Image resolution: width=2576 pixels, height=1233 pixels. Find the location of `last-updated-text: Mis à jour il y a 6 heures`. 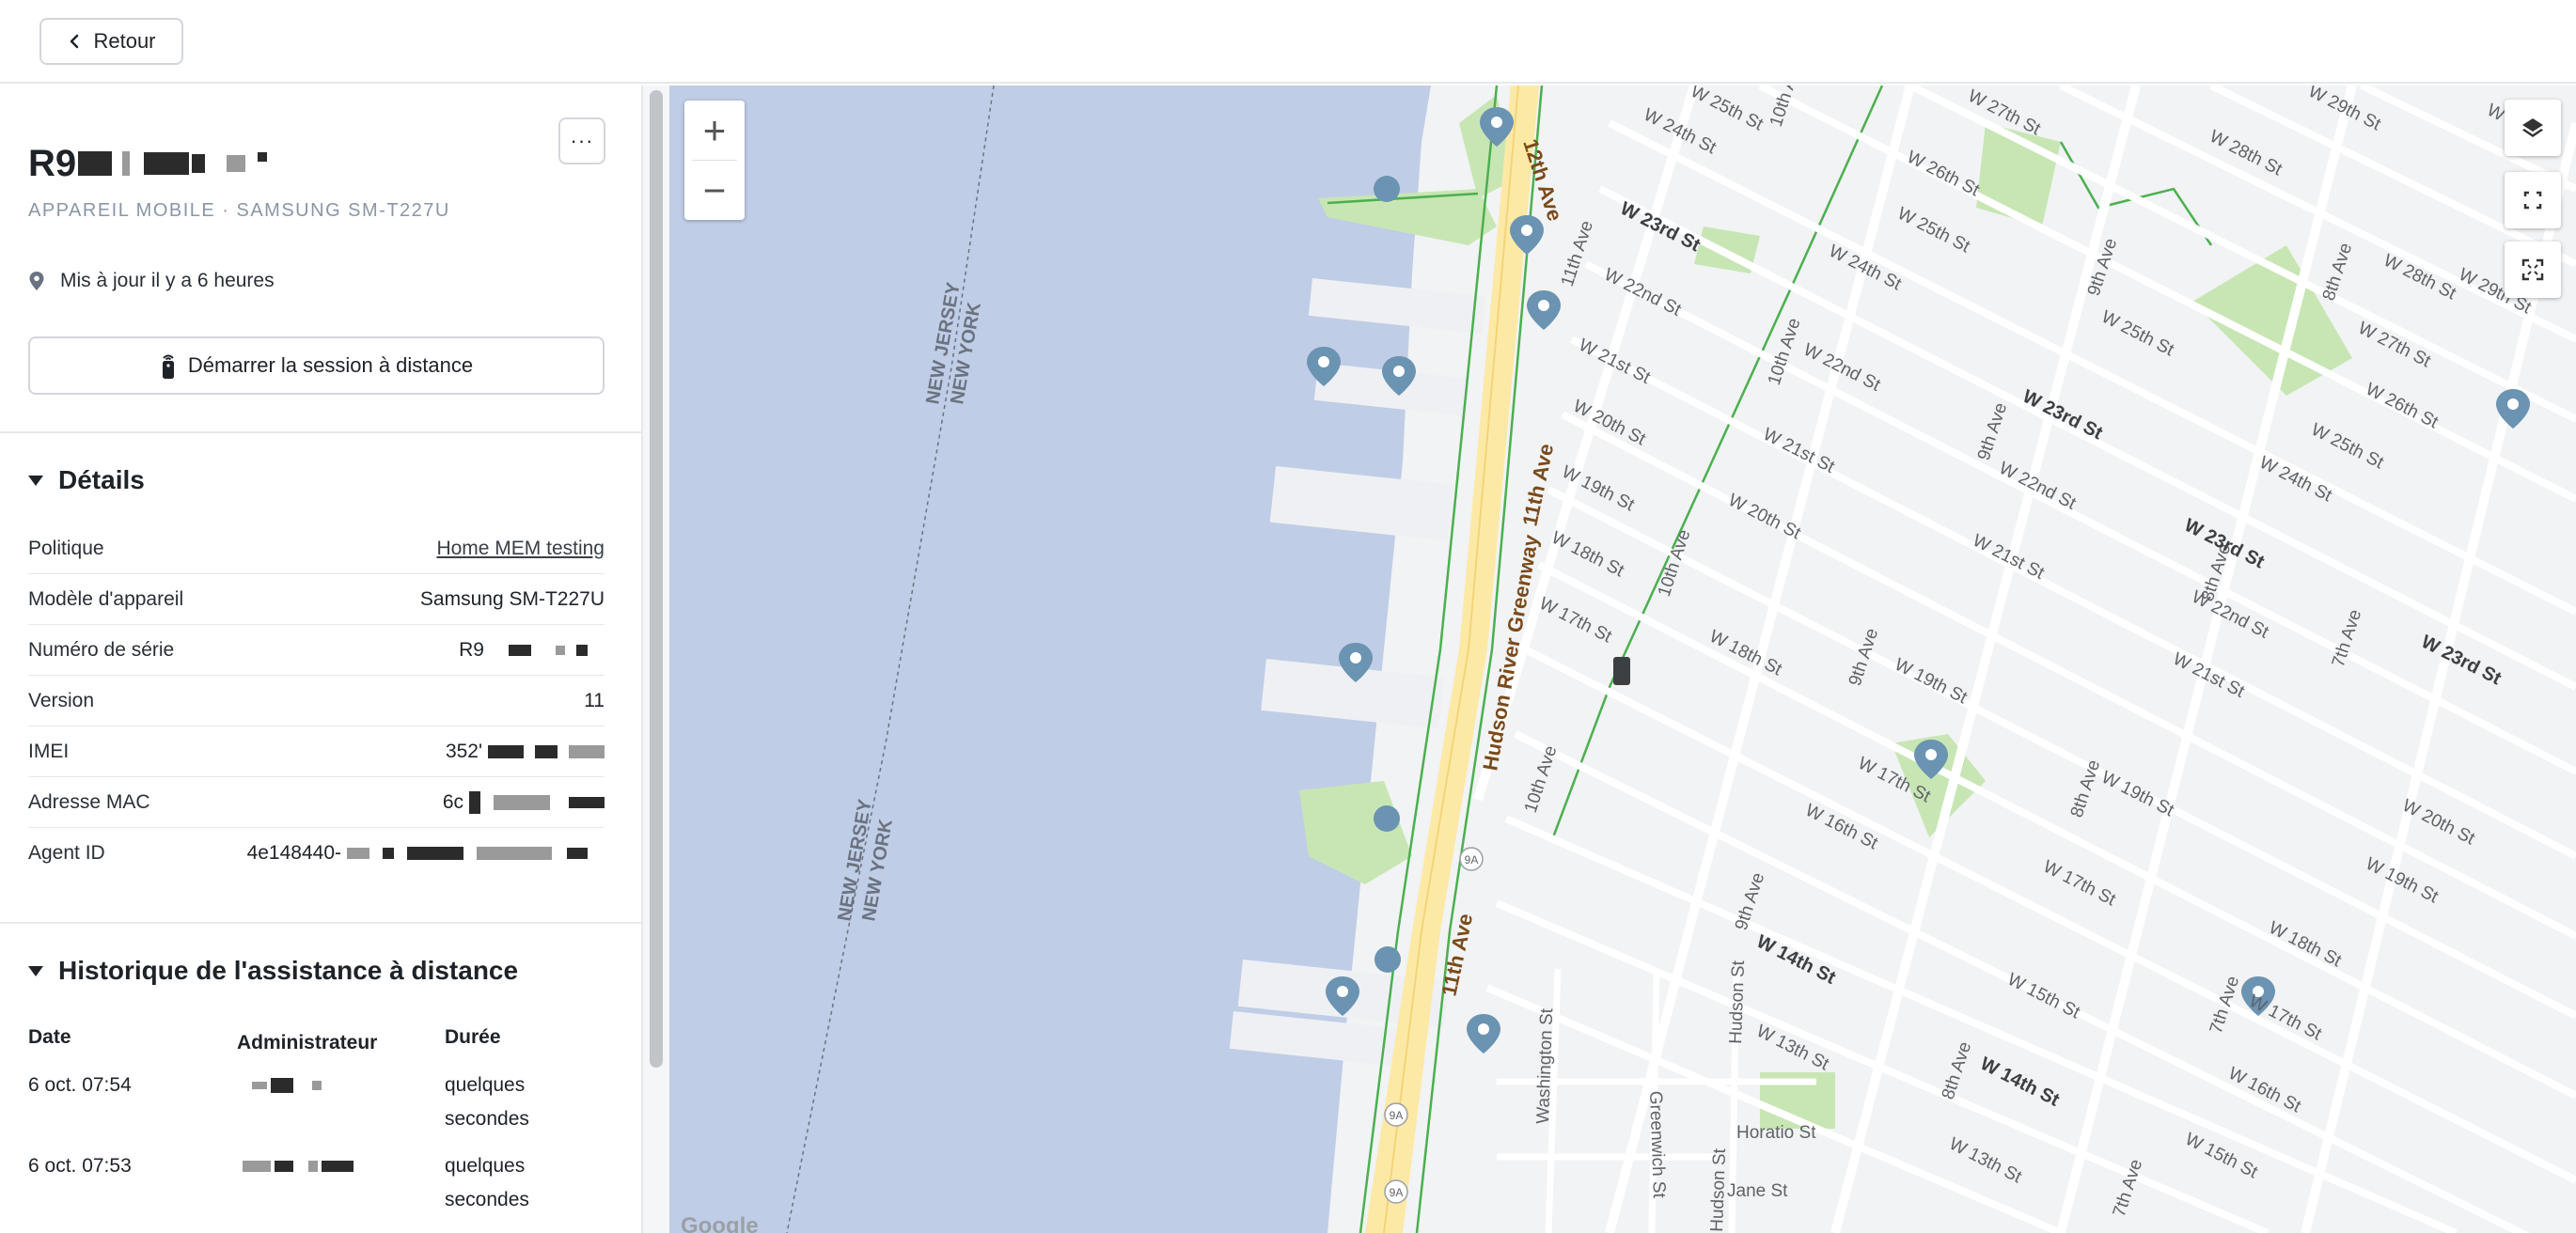

last-updated-text: Mis à jour il y a 6 heures is located at coordinates (168, 280).